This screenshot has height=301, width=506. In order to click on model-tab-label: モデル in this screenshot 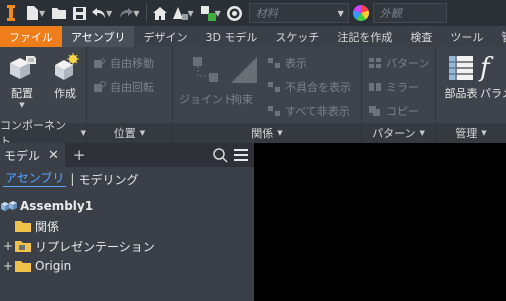, I will do `click(22, 155)`.